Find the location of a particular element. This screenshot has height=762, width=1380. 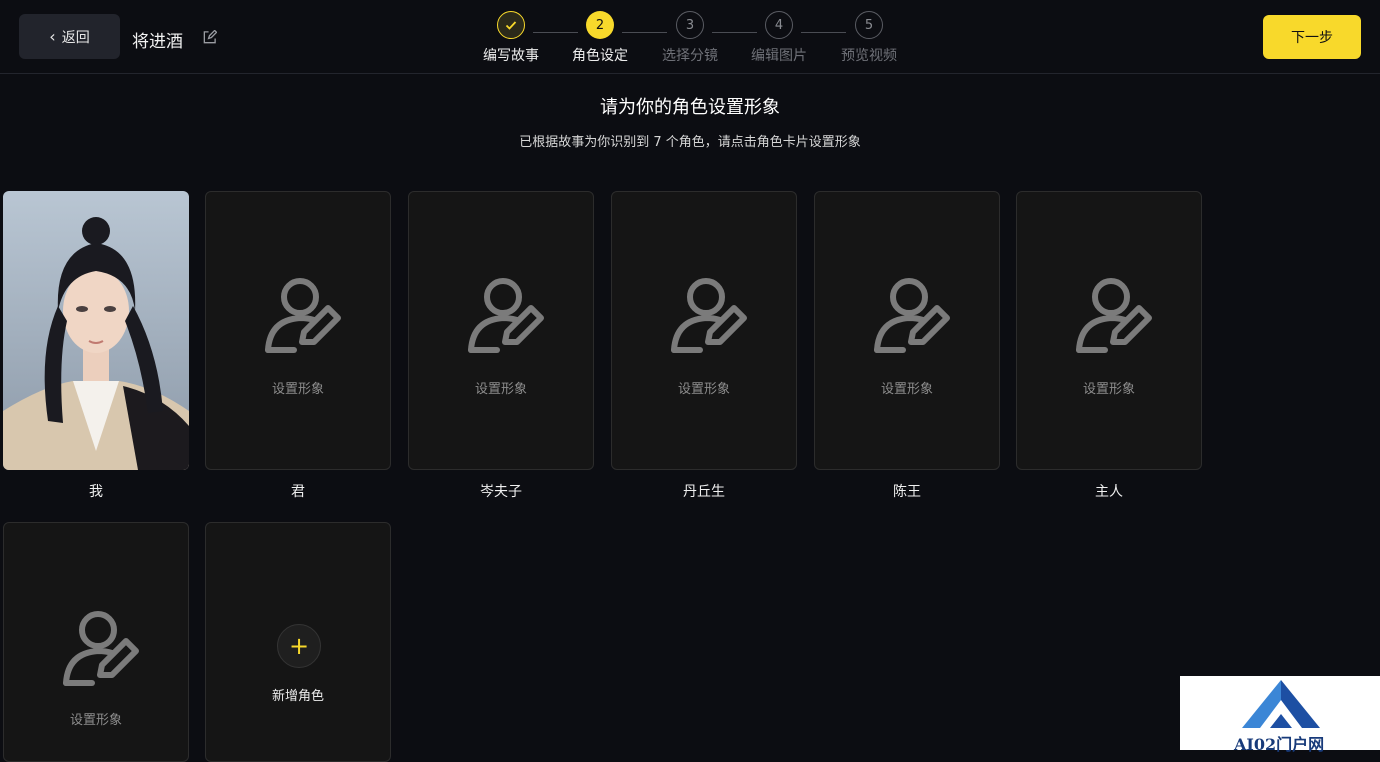

next-step-button: 下一步 is located at coordinates (1312, 37).